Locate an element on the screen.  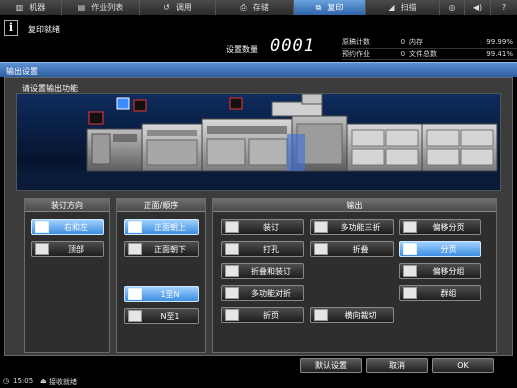
output-title: 输出 is located at coordinates (354, 205).